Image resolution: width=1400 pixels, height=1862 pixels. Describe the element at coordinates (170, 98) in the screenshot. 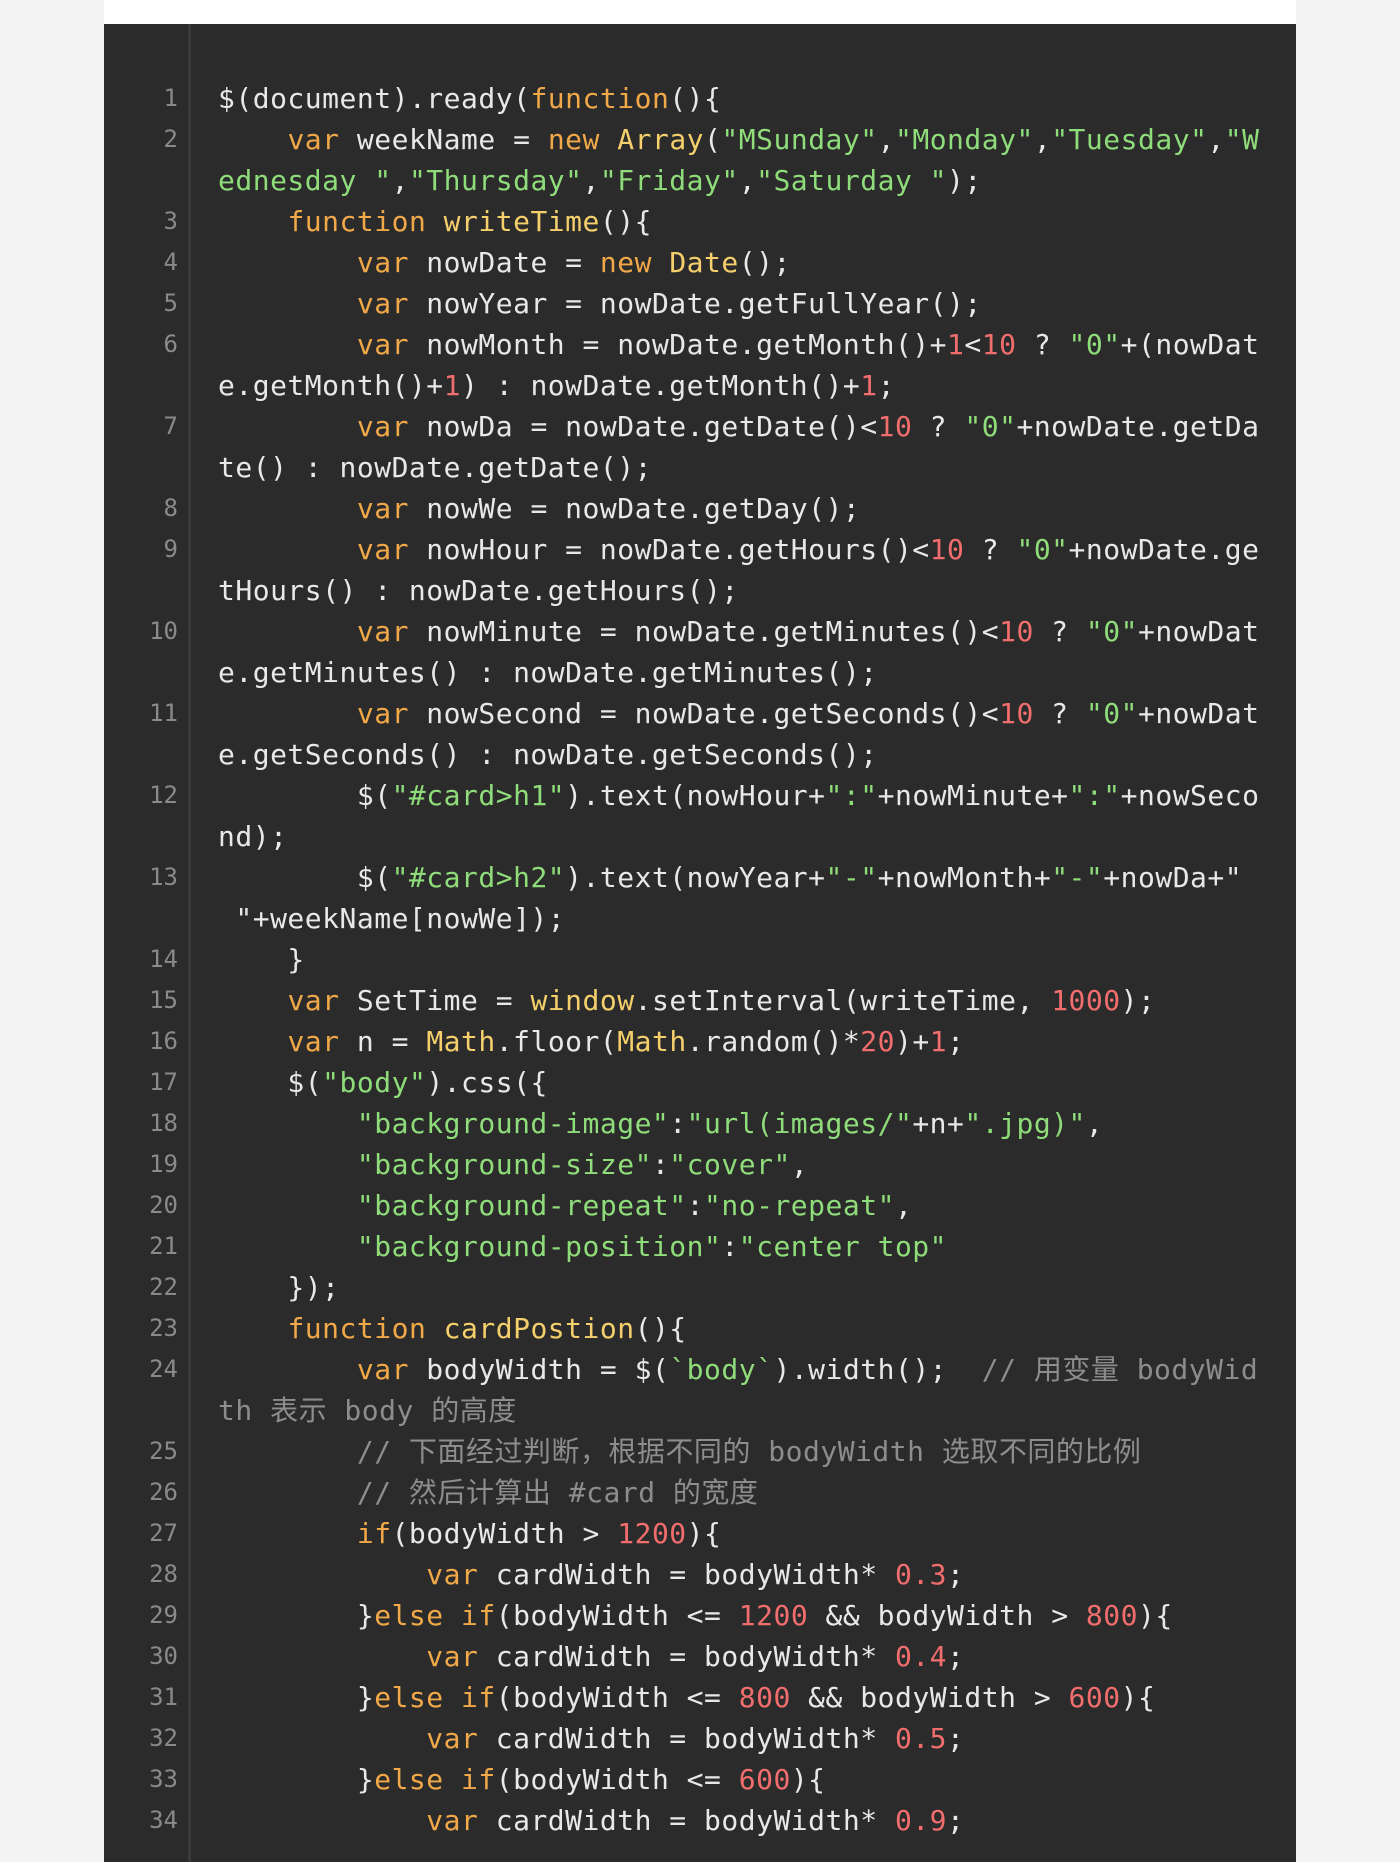

I see `line-number: 1` at that location.